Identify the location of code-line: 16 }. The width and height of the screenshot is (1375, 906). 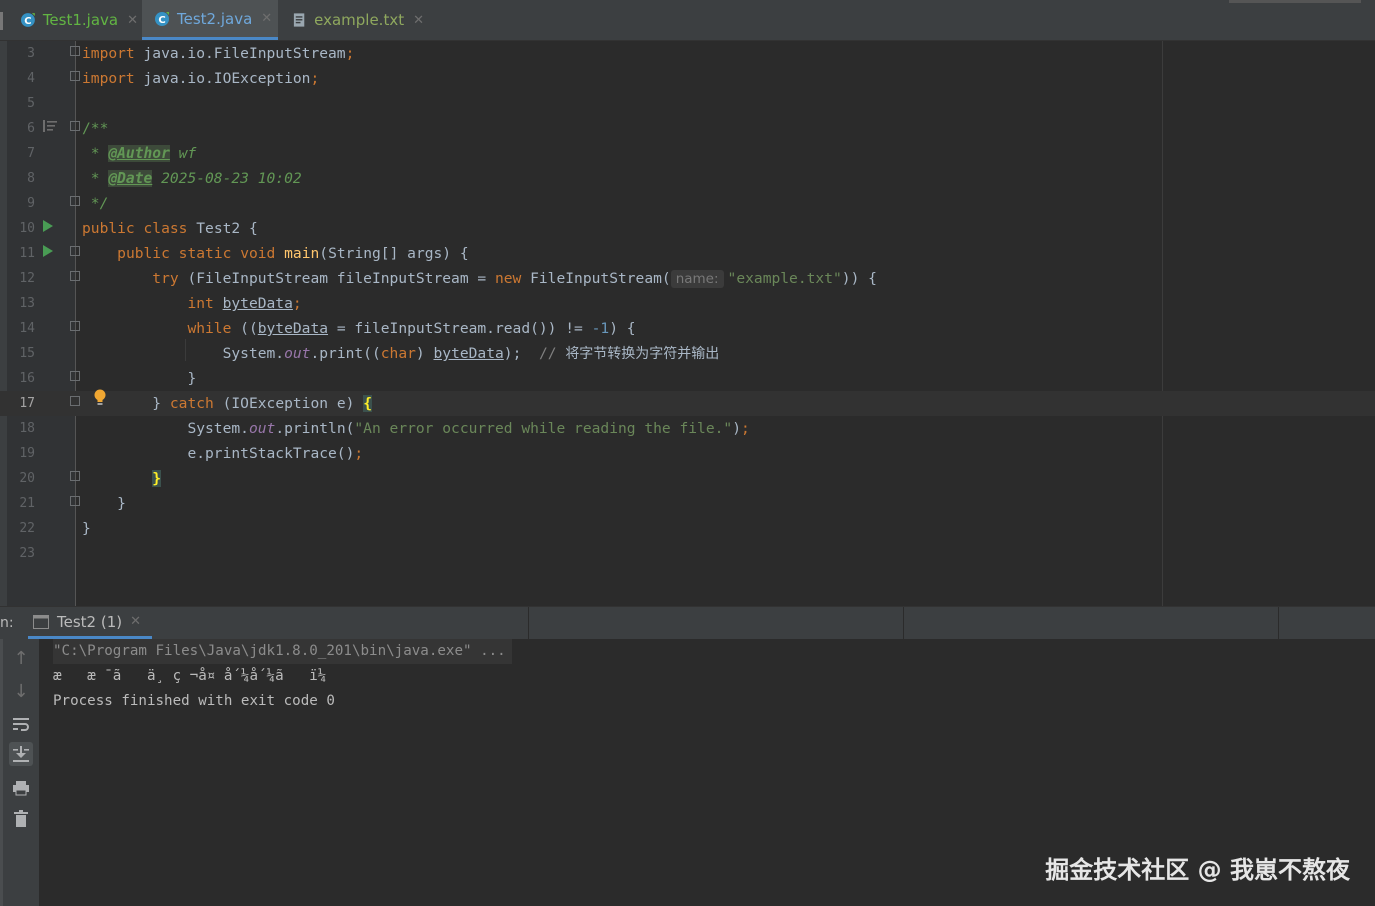
(687, 378).